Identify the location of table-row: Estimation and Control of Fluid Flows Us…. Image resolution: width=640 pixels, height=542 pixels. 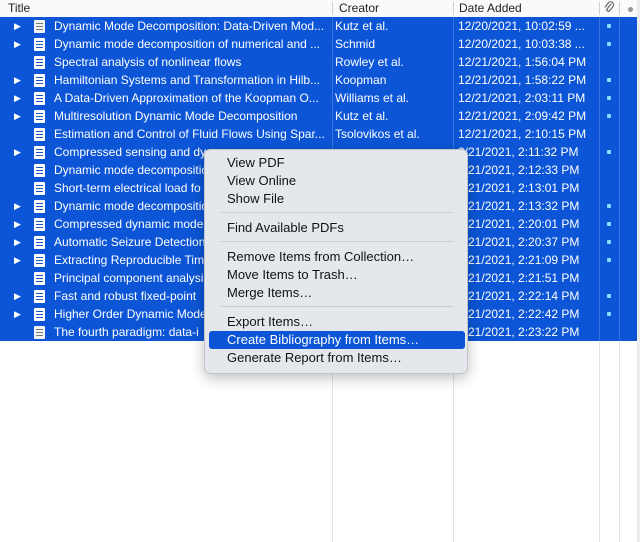
(318, 134).